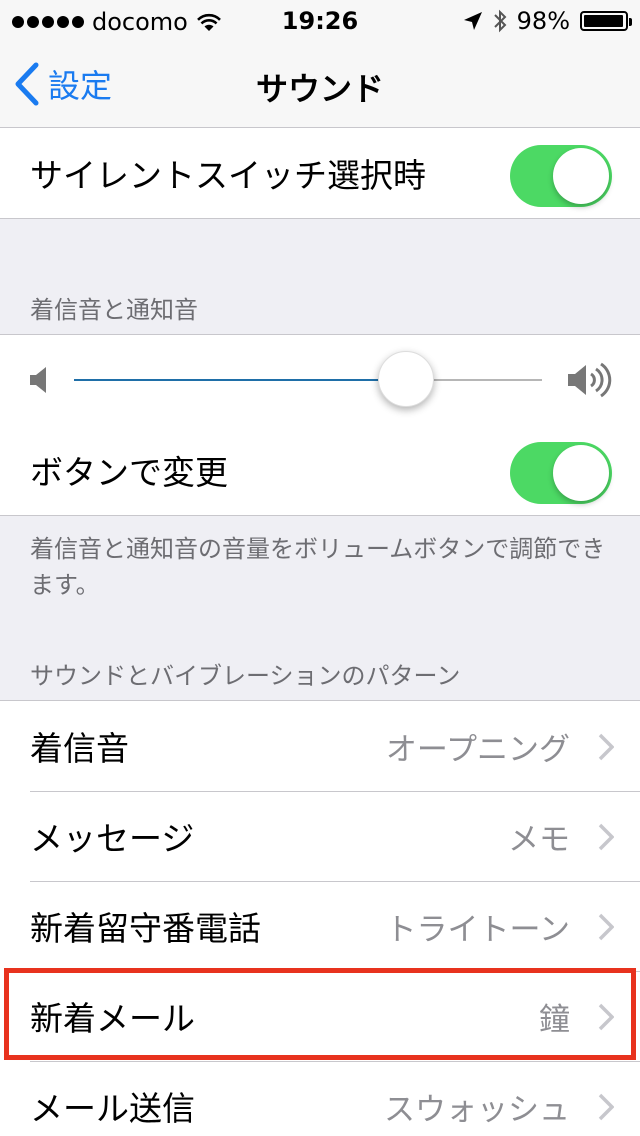  What do you see at coordinates (320, 926) in the screenshot?
I see `pattern-row-voicemail: 新着留守番電話 トライトーン` at bounding box center [320, 926].